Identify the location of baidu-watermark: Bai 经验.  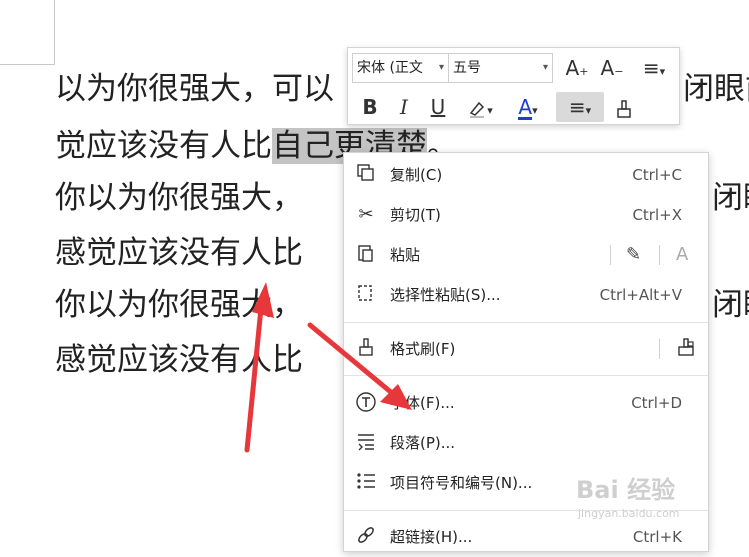
(626, 490).